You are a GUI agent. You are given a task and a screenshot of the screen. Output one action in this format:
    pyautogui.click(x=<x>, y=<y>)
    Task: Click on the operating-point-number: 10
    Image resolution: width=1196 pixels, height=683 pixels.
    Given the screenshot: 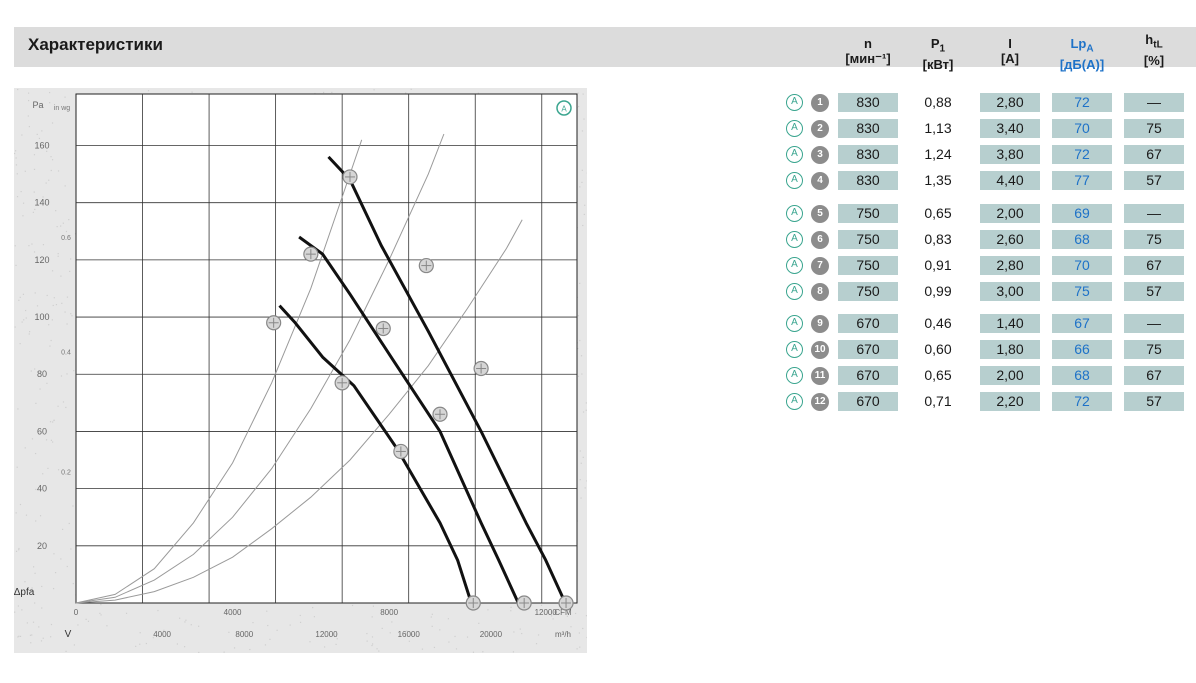 What is the action you would take?
    pyautogui.click(x=820, y=350)
    